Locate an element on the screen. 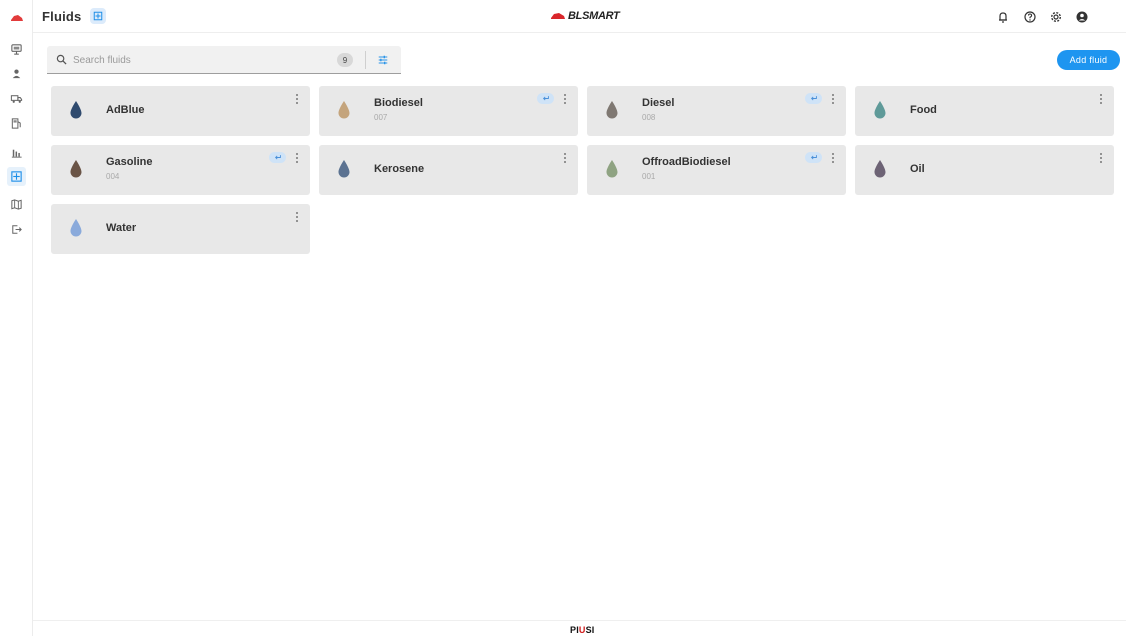 This screenshot has width=1126, height=636. sidebar-item-map is located at coordinates (16, 204).